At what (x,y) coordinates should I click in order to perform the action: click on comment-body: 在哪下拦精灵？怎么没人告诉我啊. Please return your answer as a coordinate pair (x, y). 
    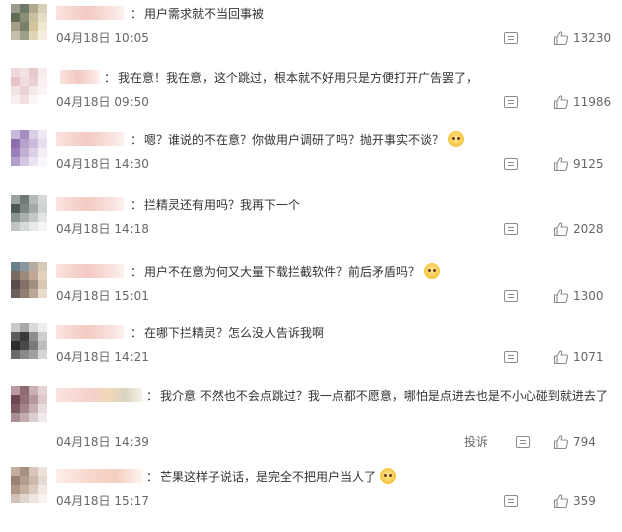
    Looking at the image, I should click on (234, 333).